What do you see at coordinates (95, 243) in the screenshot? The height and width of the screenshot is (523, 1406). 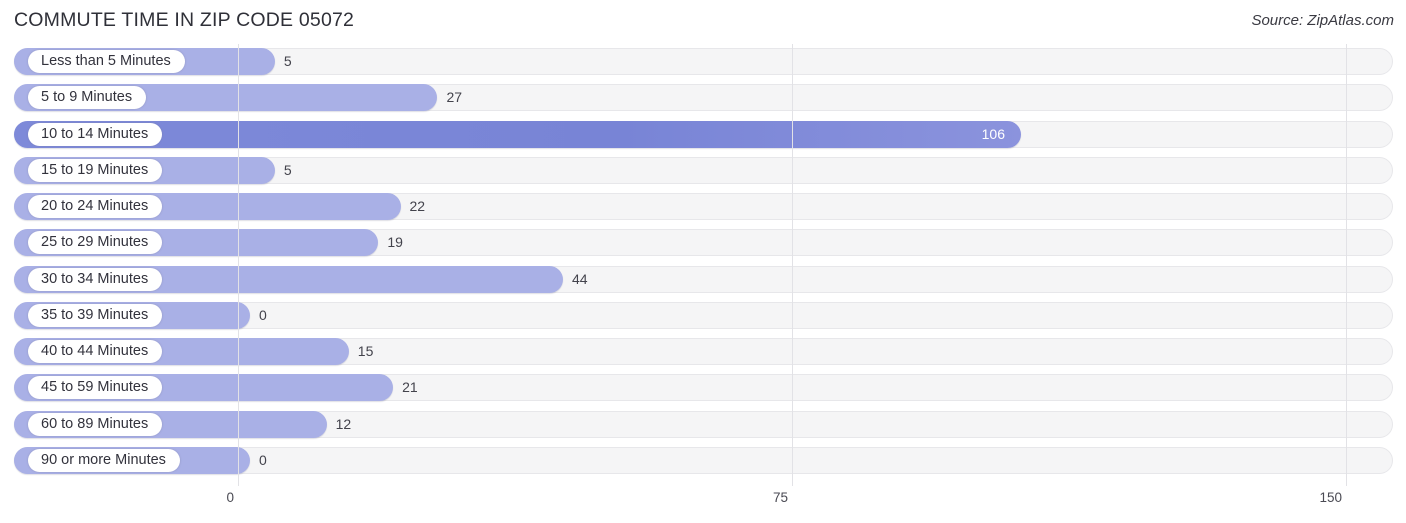 I see `bar-category-label: 25 to 29 Minutes` at bounding box center [95, 243].